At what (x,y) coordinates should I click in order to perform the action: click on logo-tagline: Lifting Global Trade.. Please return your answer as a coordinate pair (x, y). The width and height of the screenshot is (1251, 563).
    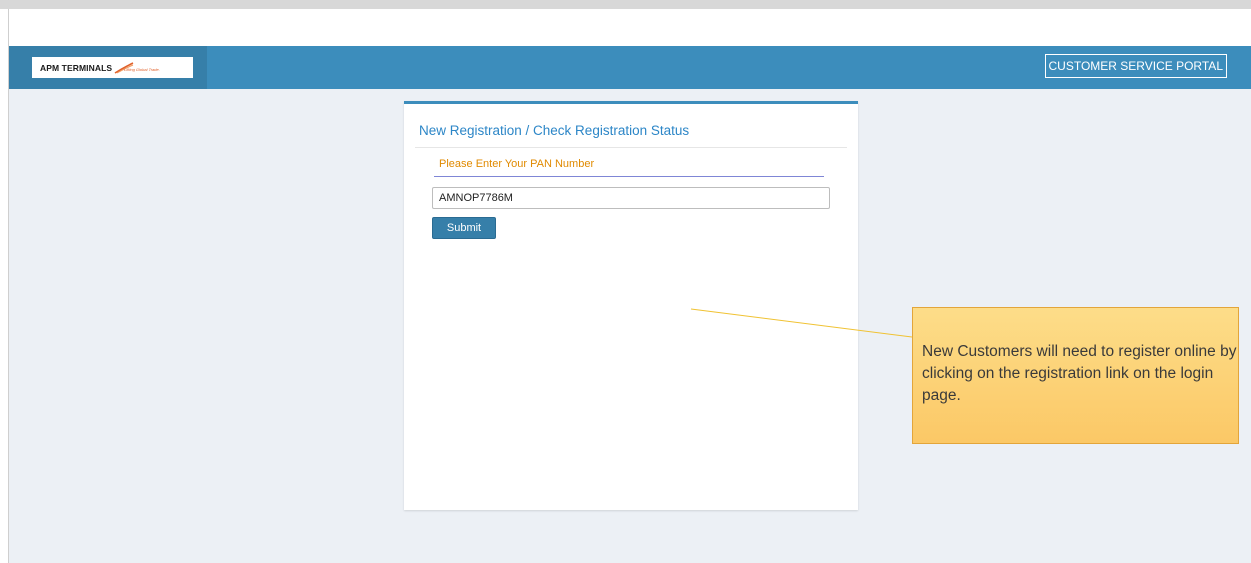
    Looking at the image, I should click on (142, 69).